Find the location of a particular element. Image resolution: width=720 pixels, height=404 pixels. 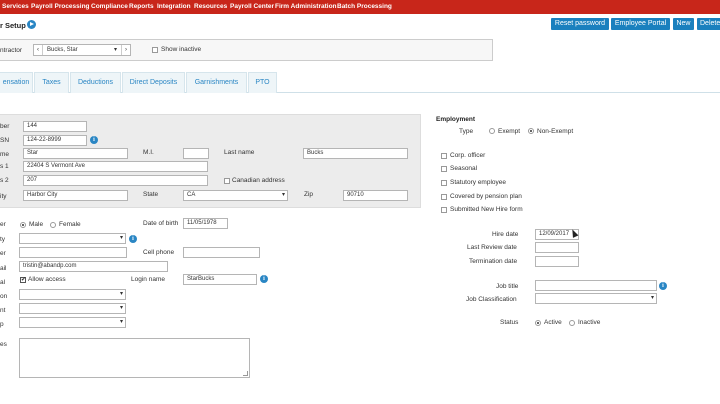

job-title-info-icon: i is located at coordinates (663, 286).